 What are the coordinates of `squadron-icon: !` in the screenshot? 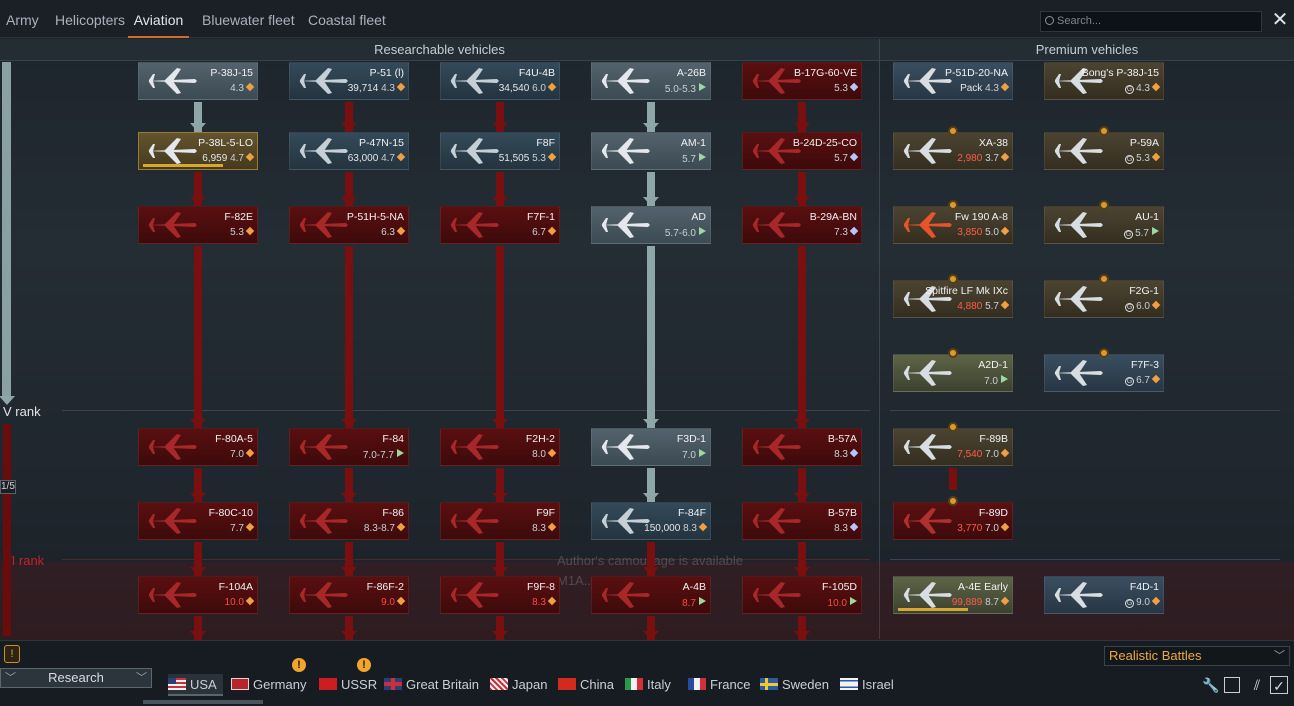 It's located at (12, 654).